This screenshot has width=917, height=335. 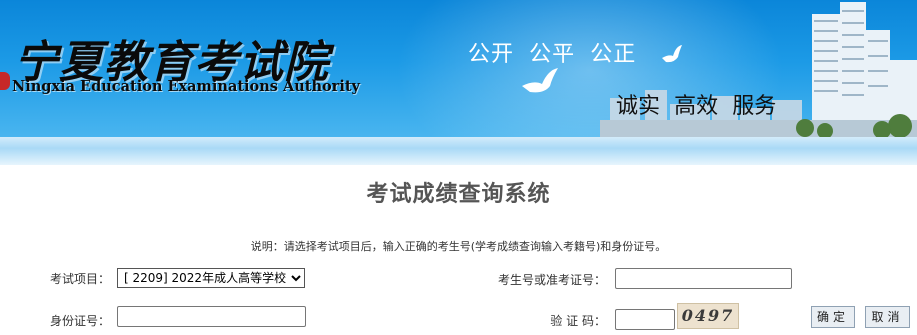 What do you see at coordinates (887, 317) in the screenshot?
I see `cancel-button: 取消` at bounding box center [887, 317].